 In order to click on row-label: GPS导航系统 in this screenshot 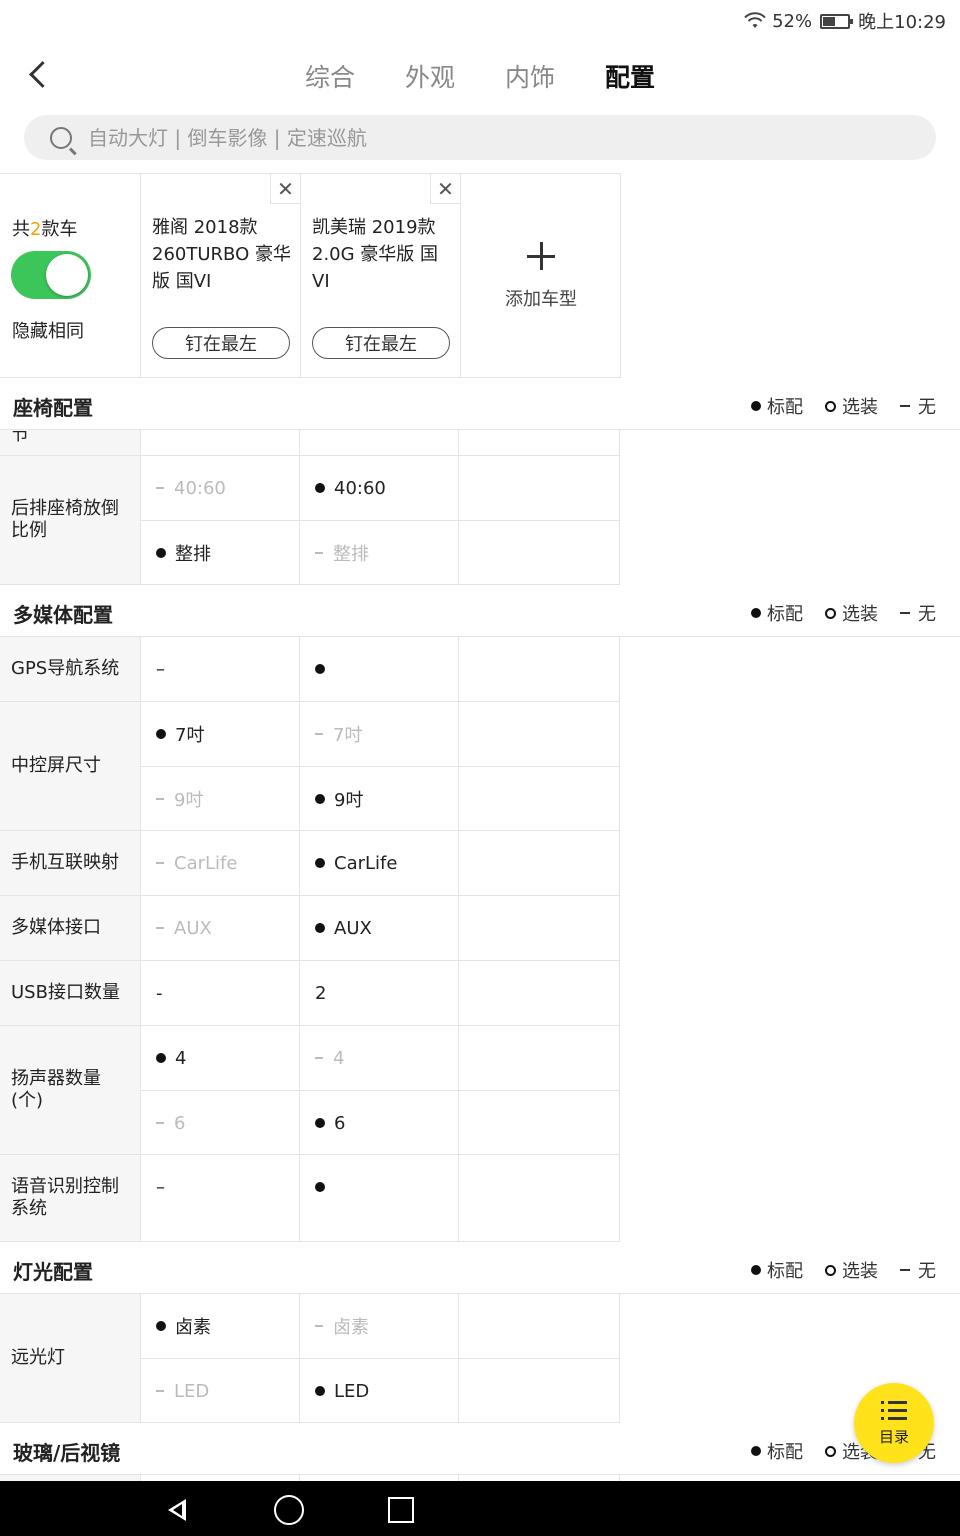, I will do `click(70, 669)`.